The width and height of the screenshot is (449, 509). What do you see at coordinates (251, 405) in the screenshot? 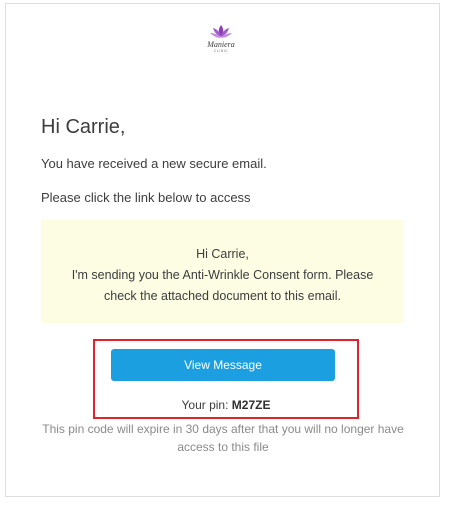
I see `pin-value: M27ZE` at bounding box center [251, 405].